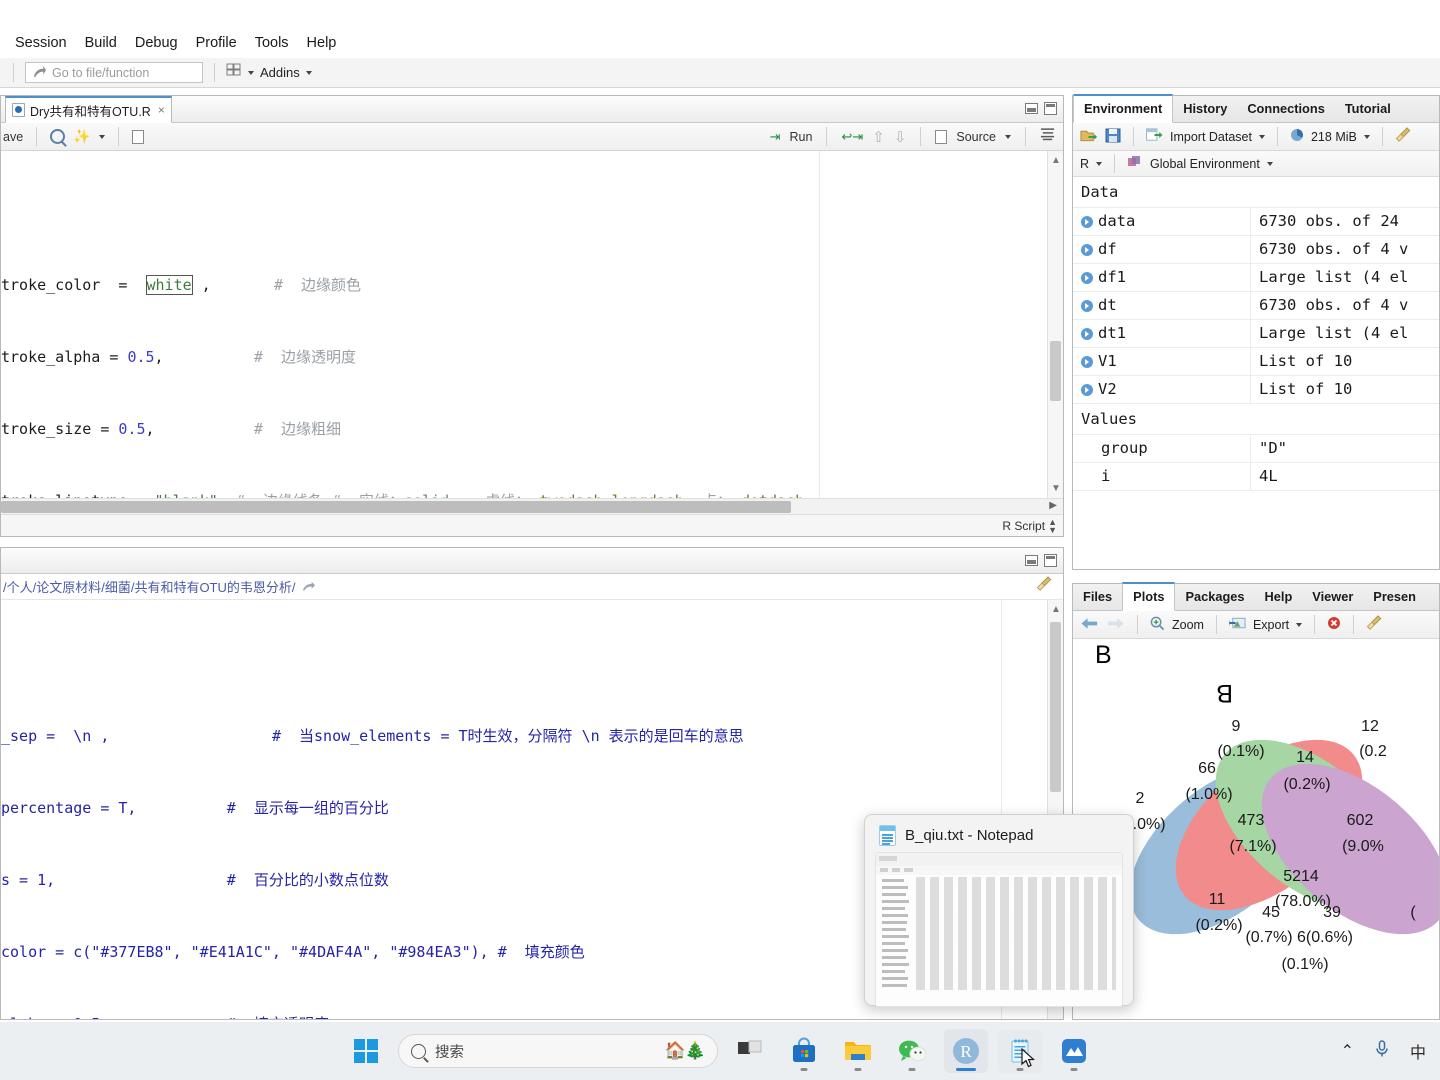 The height and width of the screenshot is (1080, 1440). What do you see at coordinates (216, 43) in the screenshot?
I see `menu-profile: Profile` at bounding box center [216, 43].